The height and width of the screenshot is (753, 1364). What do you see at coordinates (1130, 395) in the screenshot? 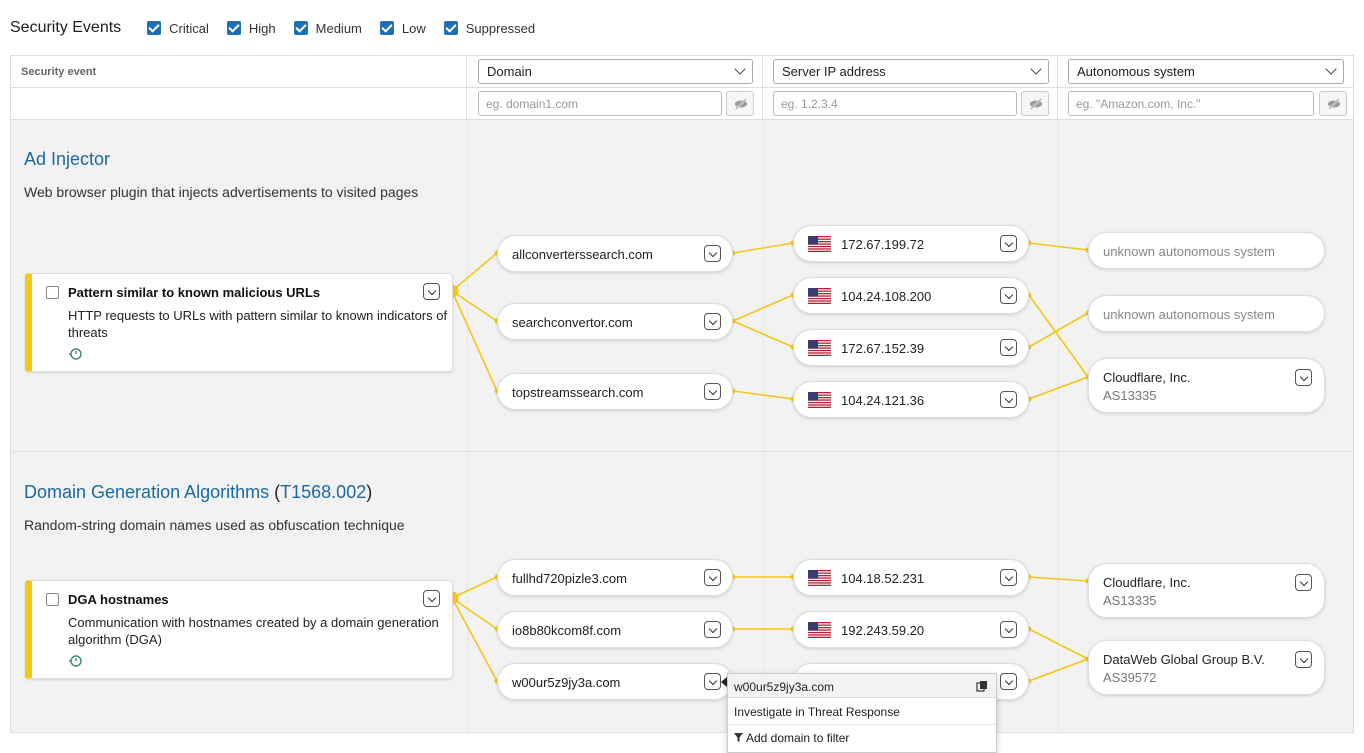
I see `as-number: AS13335` at bounding box center [1130, 395].